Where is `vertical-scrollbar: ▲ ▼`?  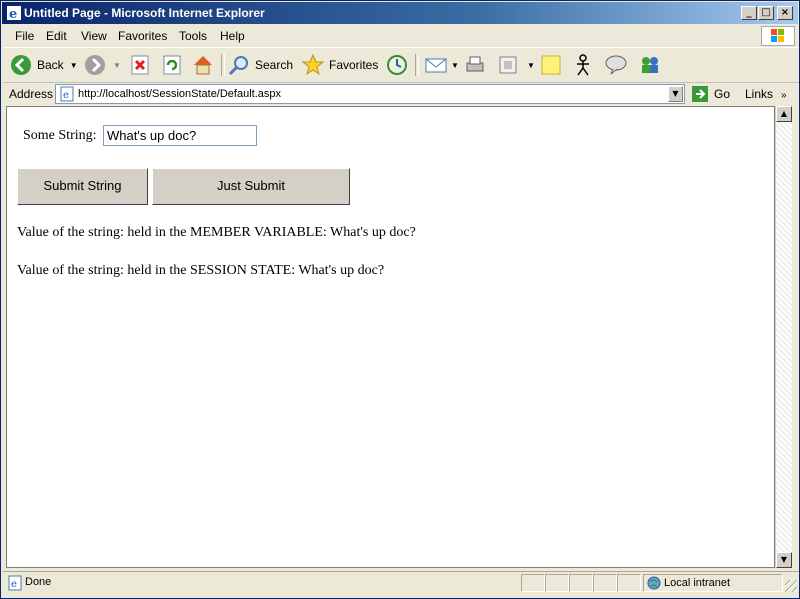 vertical-scrollbar: ▲ ▼ is located at coordinates (783, 337).